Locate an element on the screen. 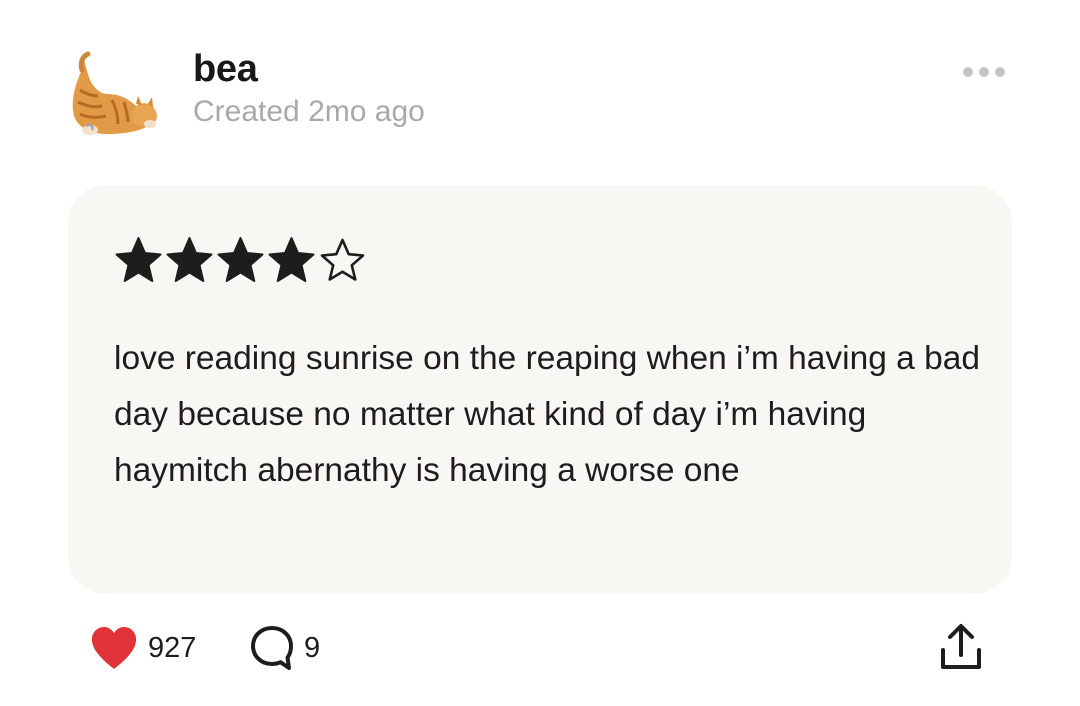 The width and height of the screenshot is (1080, 706). share-button is located at coordinates (961, 647).